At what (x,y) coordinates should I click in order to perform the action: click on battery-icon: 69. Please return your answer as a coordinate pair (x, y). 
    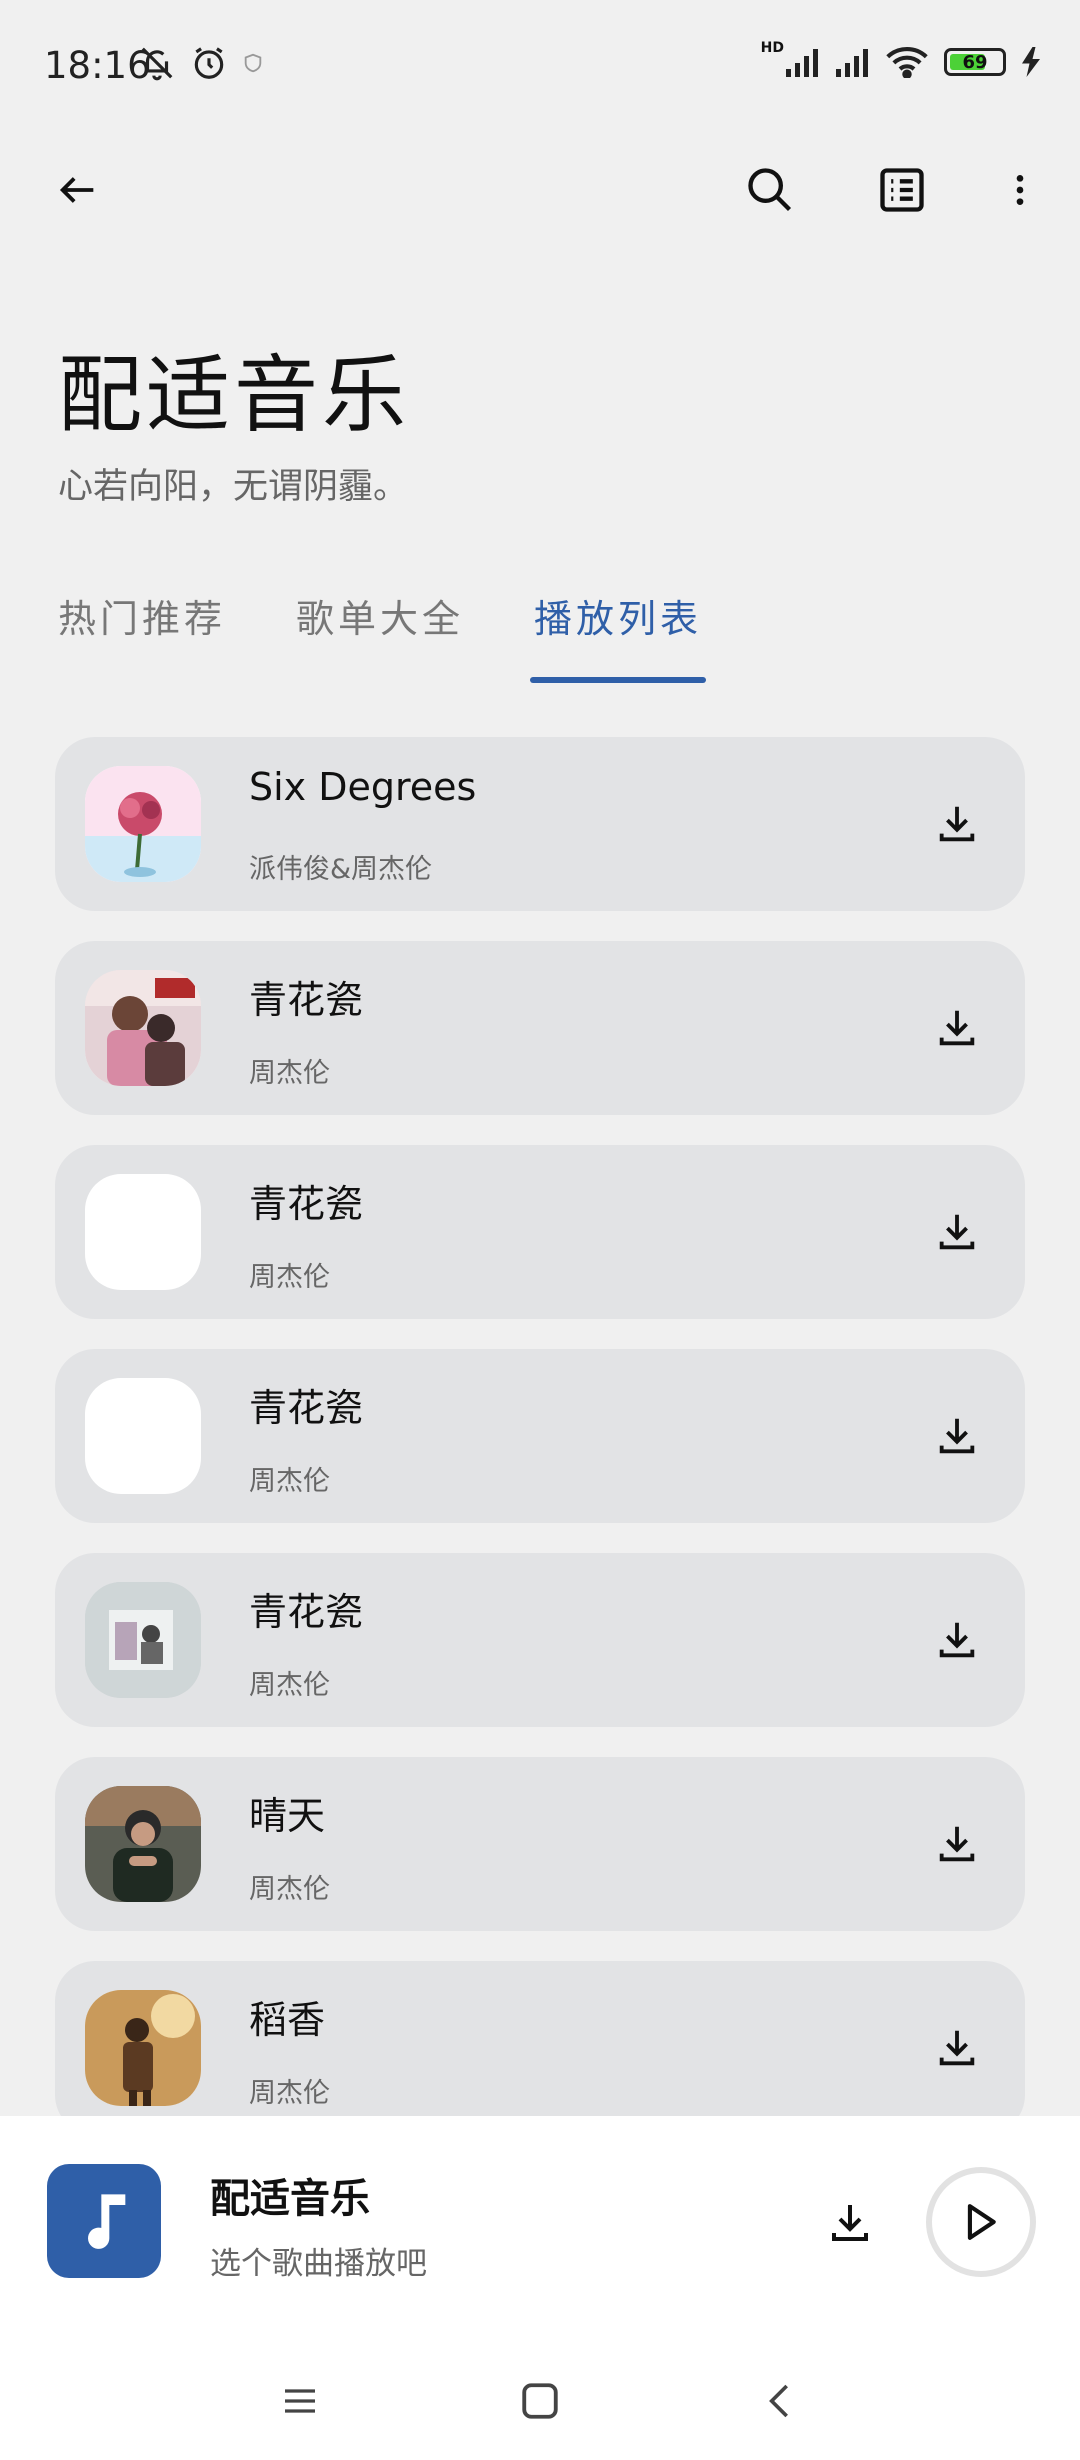
    Looking at the image, I should click on (975, 62).